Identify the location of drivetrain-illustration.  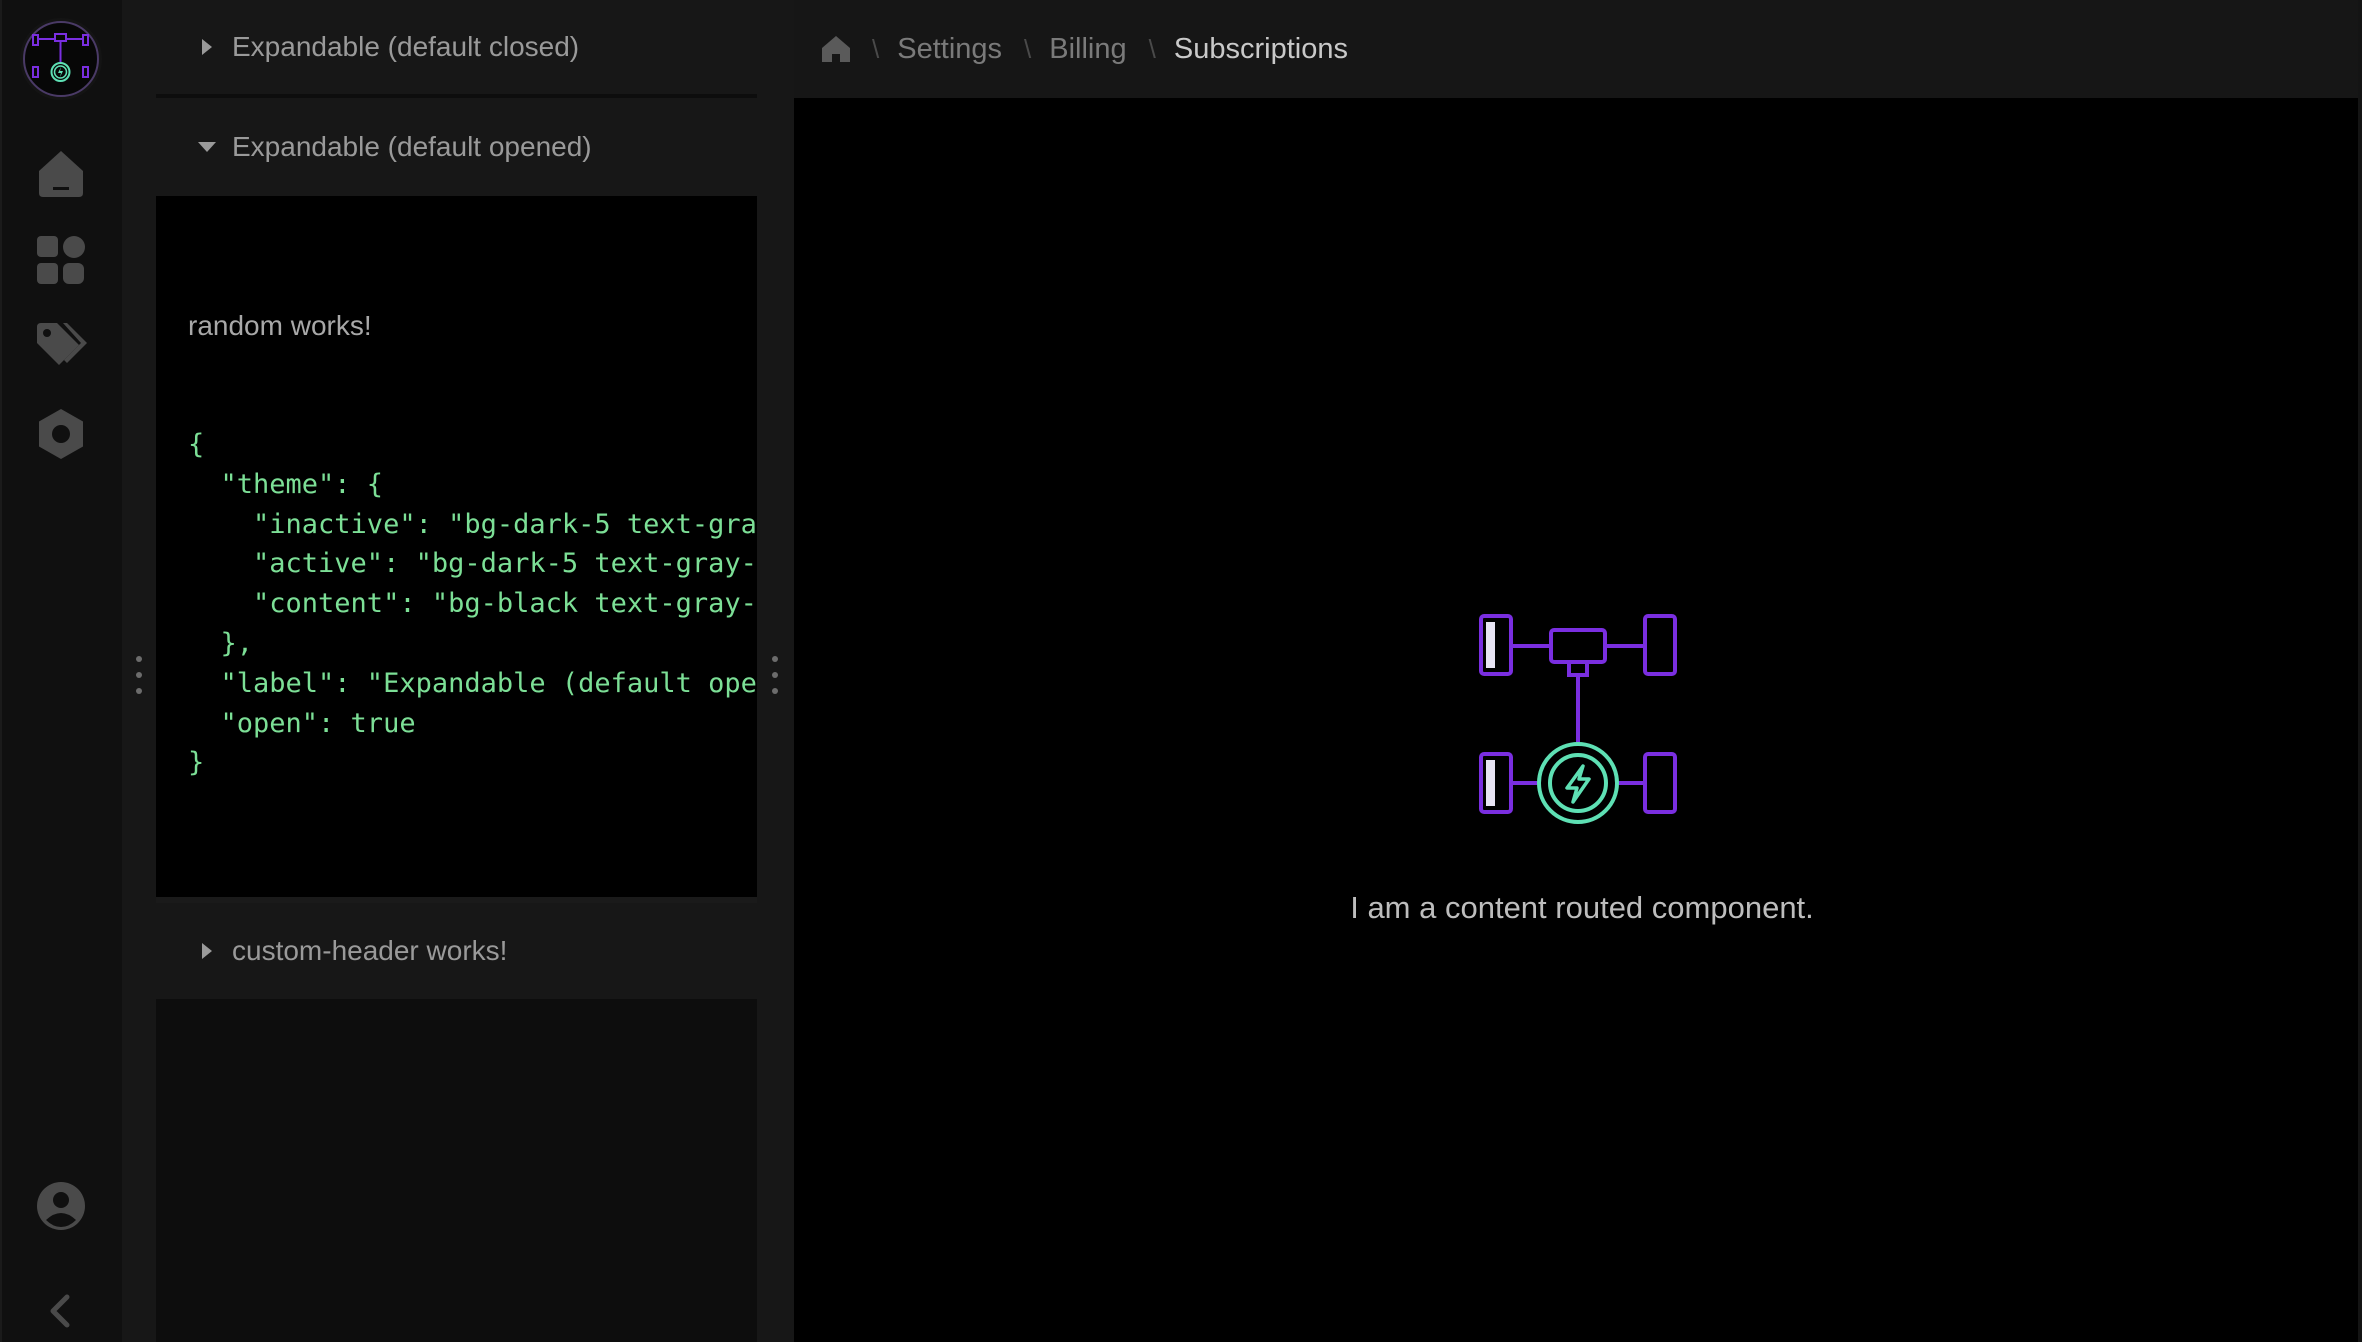
(1579, 720).